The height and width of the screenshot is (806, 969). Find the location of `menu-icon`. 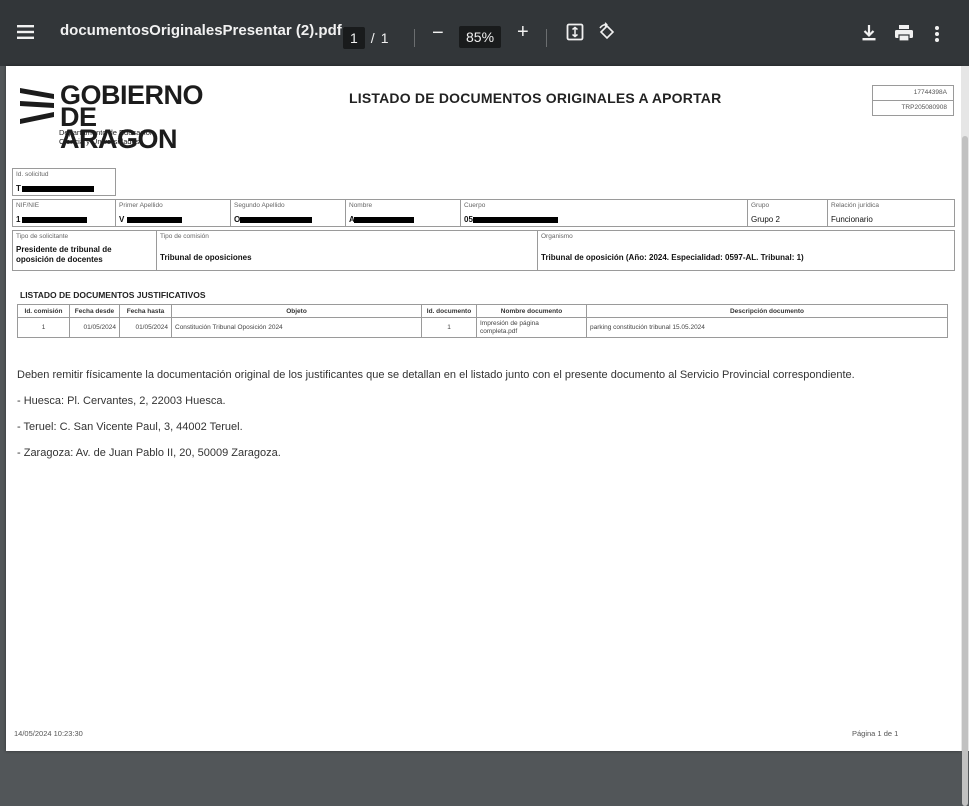

menu-icon is located at coordinates (26, 32).